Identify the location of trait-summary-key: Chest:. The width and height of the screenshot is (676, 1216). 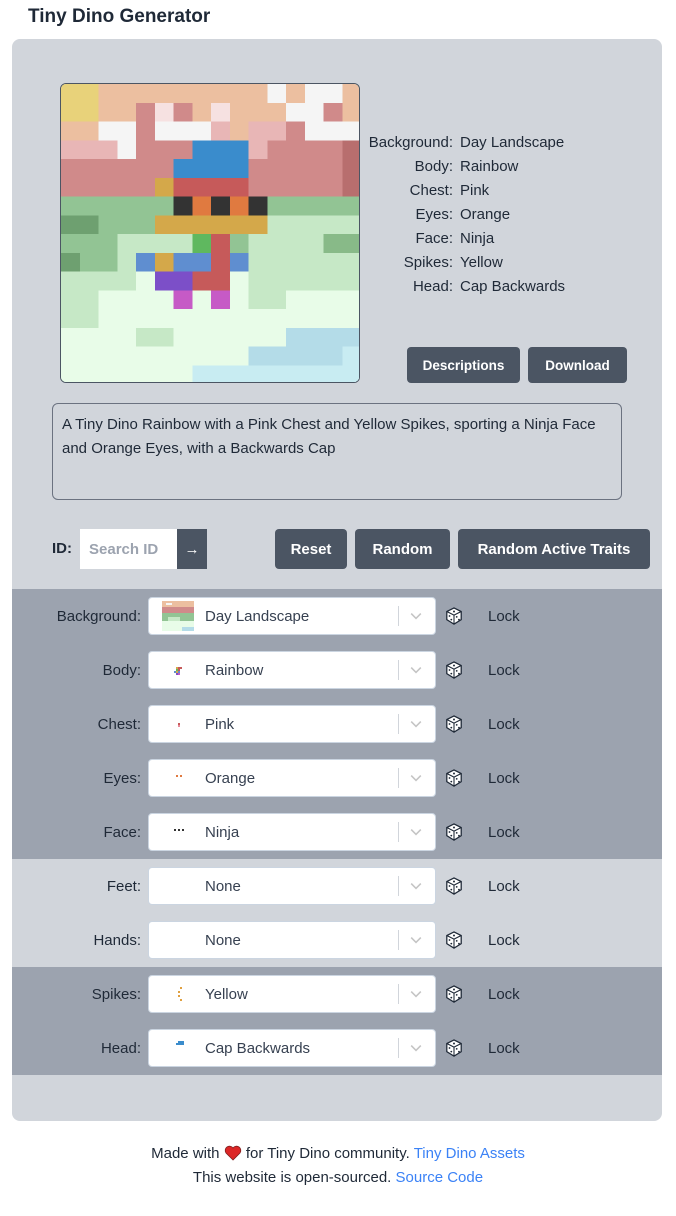
(431, 190).